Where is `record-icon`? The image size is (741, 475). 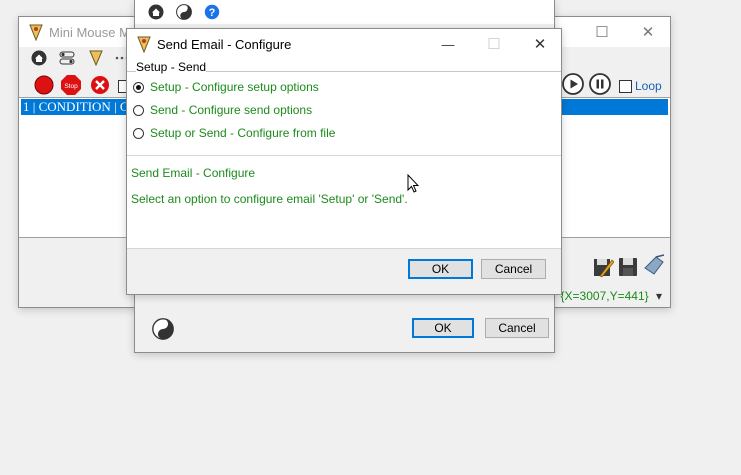
record-icon is located at coordinates (44, 85).